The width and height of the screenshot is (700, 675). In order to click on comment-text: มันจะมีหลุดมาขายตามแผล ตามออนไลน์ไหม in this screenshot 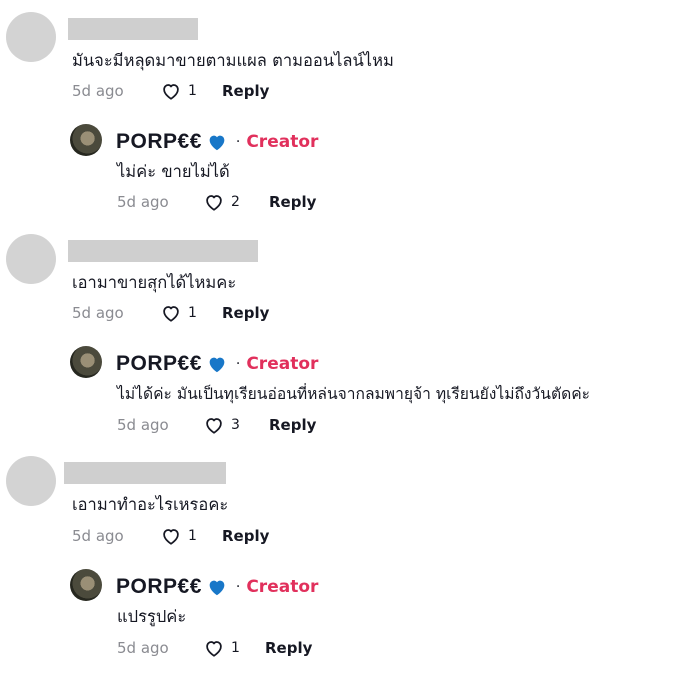, I will do `click(233, 60)`.